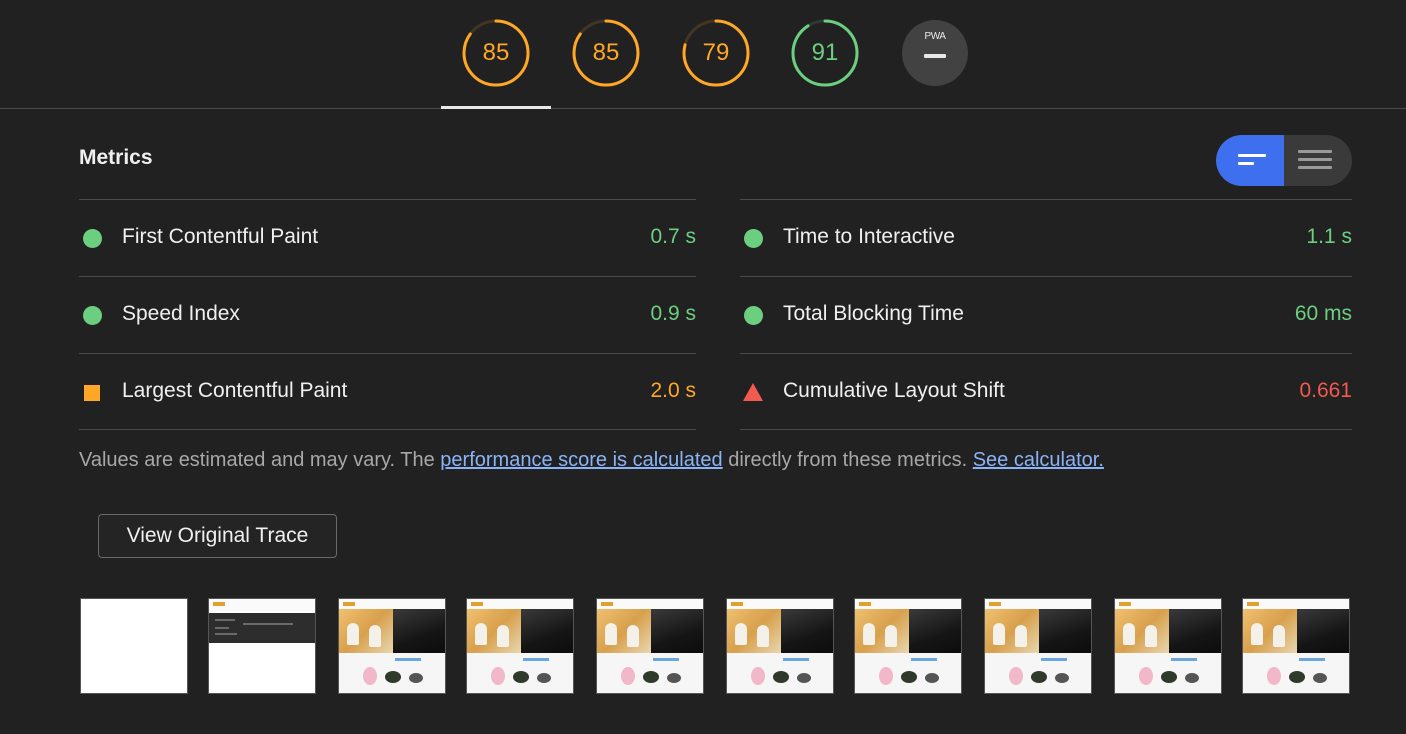 Image resolution: width=1406 pixels, height=734 pixels. What do you see at coordinates (581, 460) in the screenshot?
I see `score-calculated-link: performance score is calculated` at bounding box center [581, 460].